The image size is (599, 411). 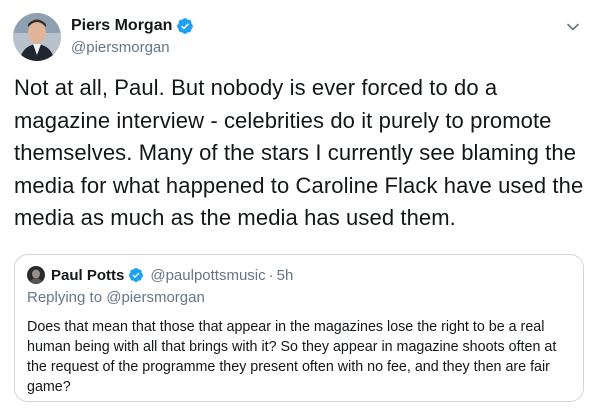 I want to click on author-handle: @piersmorgan, so click(x=132, y=47).